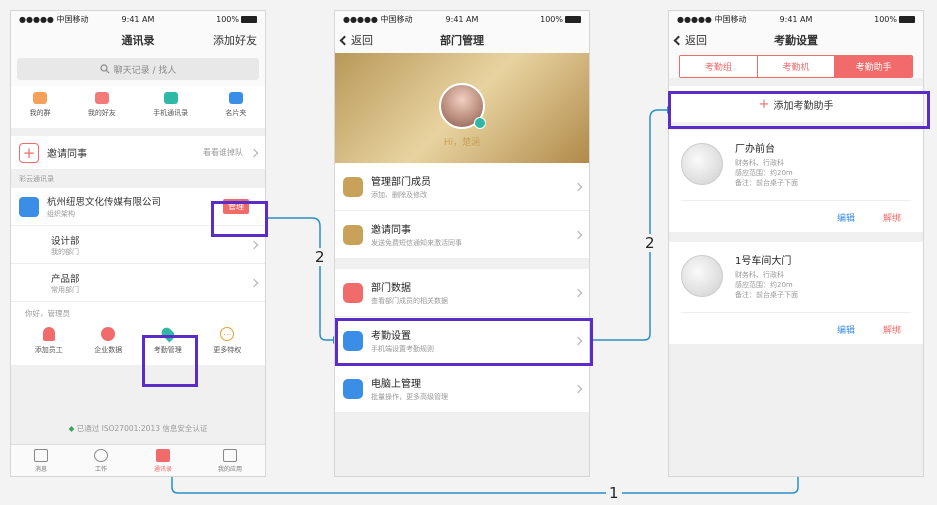 The width and height of the screenshot is (937, 505). I want to click on page-title: 通讯录, so click(138, 40).